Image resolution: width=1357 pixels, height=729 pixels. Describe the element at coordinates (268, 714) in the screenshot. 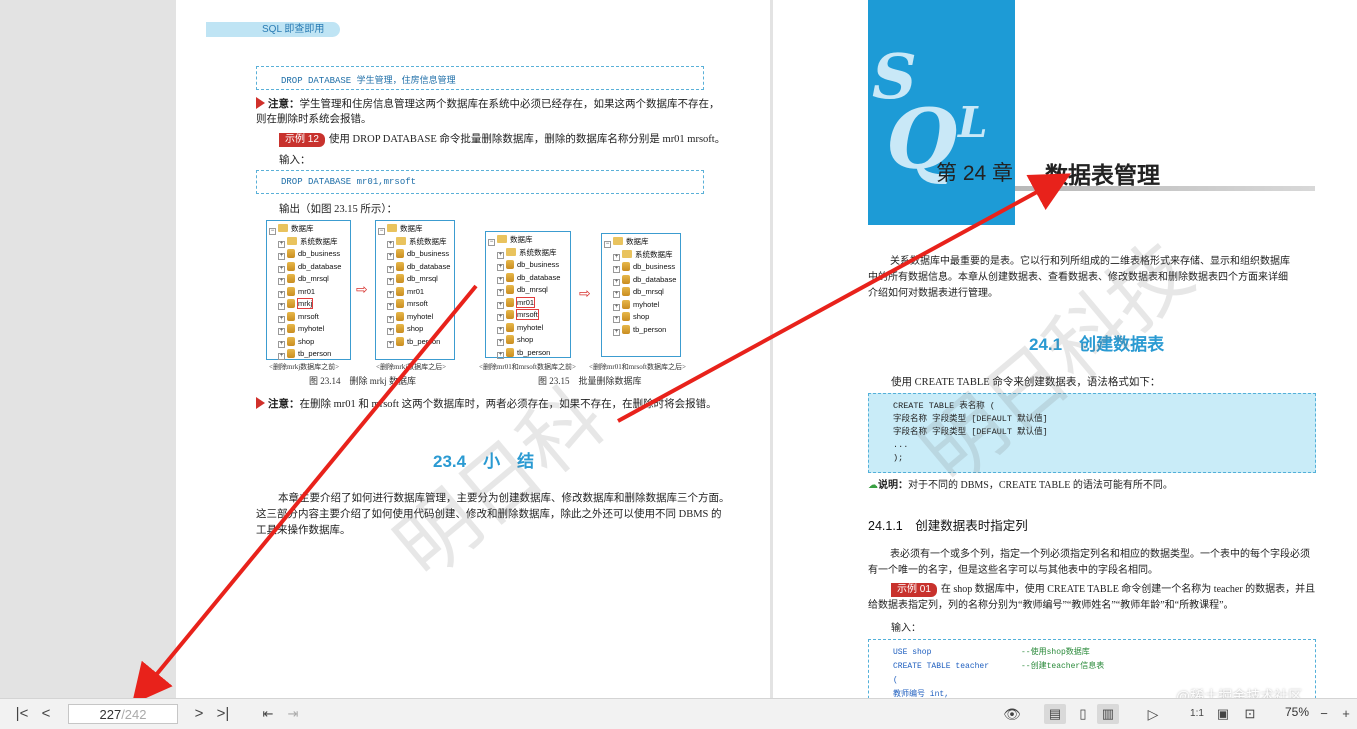

I see `back-icon: ⇤` at that location.